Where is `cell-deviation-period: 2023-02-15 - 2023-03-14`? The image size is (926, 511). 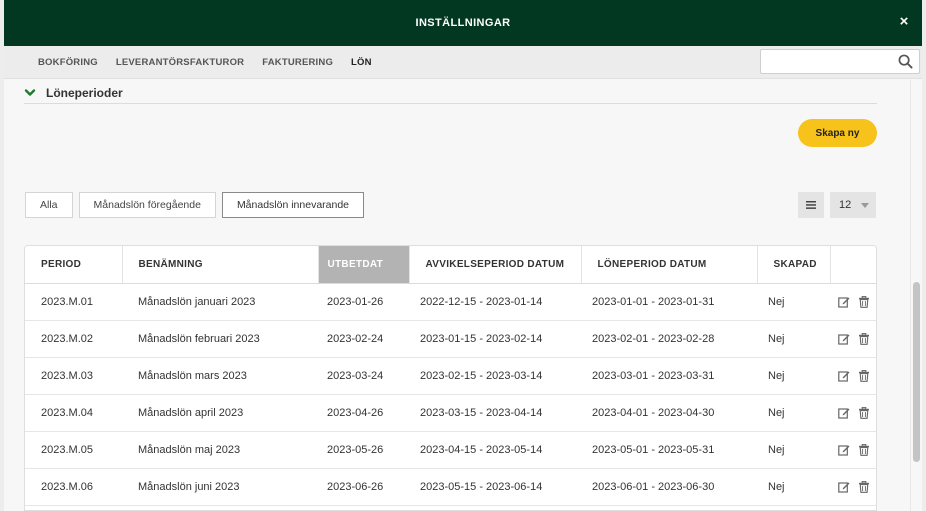
cell-deviation-period: 2023-02-15 - 2023-03-14 is located at coordinates (495, 376).